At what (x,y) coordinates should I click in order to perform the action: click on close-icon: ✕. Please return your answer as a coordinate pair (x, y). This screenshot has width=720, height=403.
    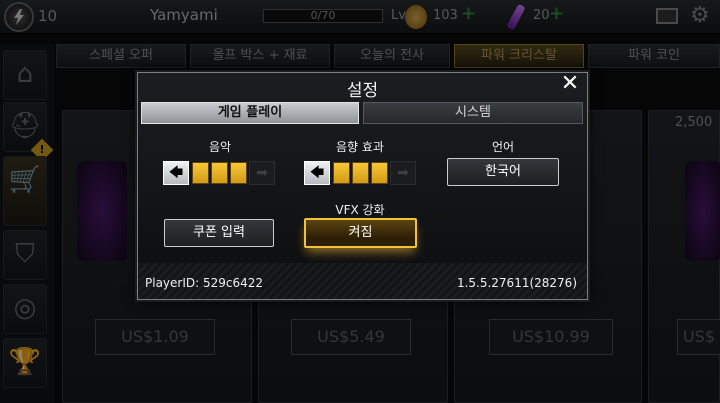
    Looking at the image, I should click on (570, 83).